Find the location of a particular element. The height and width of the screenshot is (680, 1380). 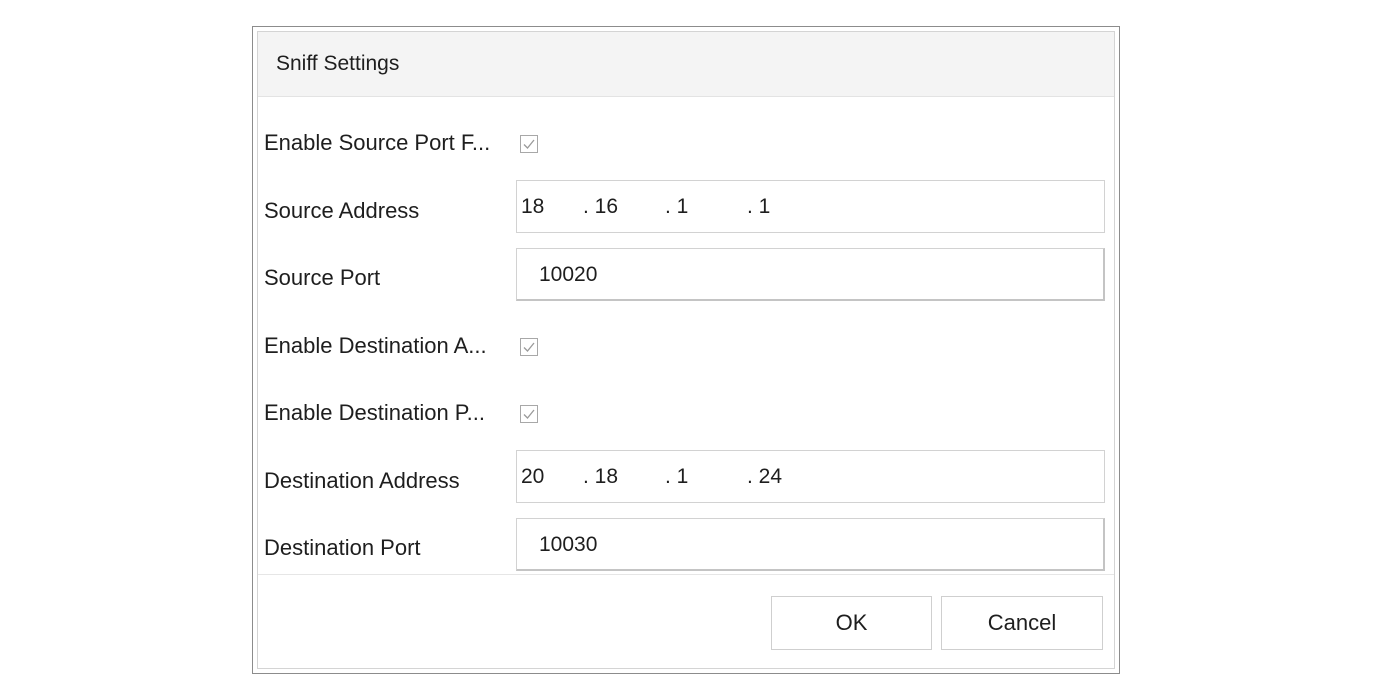

destination-port-value: 10030 is located at coordinates (568, 544).